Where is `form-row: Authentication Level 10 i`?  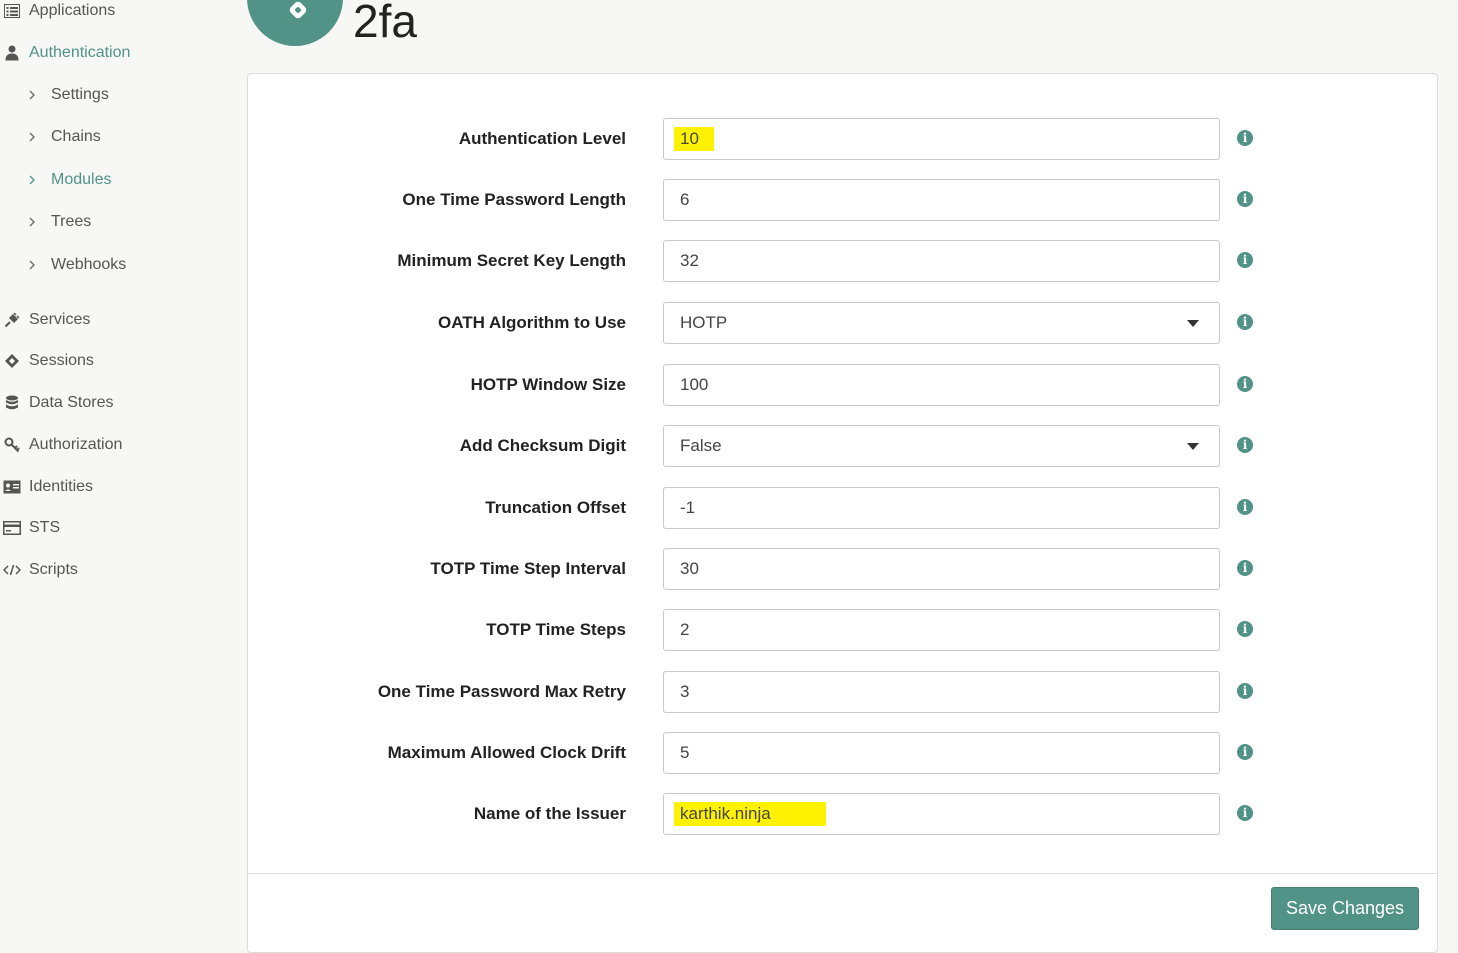
form-row: Authentication Level 10 i is located at coordinates (843, 139).